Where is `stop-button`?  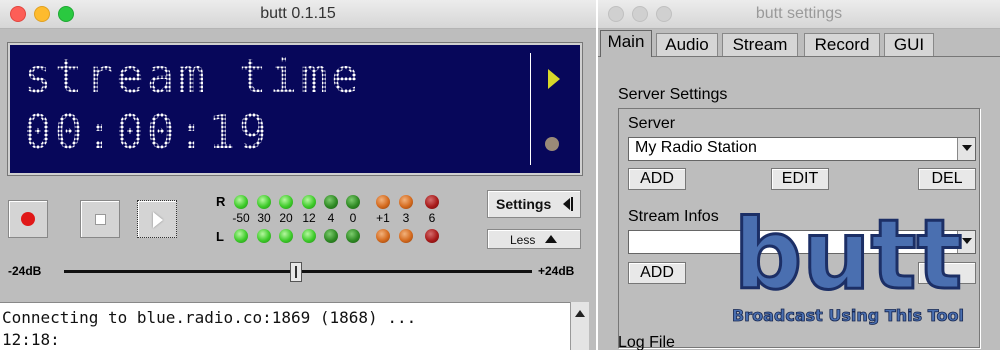 stop-button is located at coordinates (100, 219).